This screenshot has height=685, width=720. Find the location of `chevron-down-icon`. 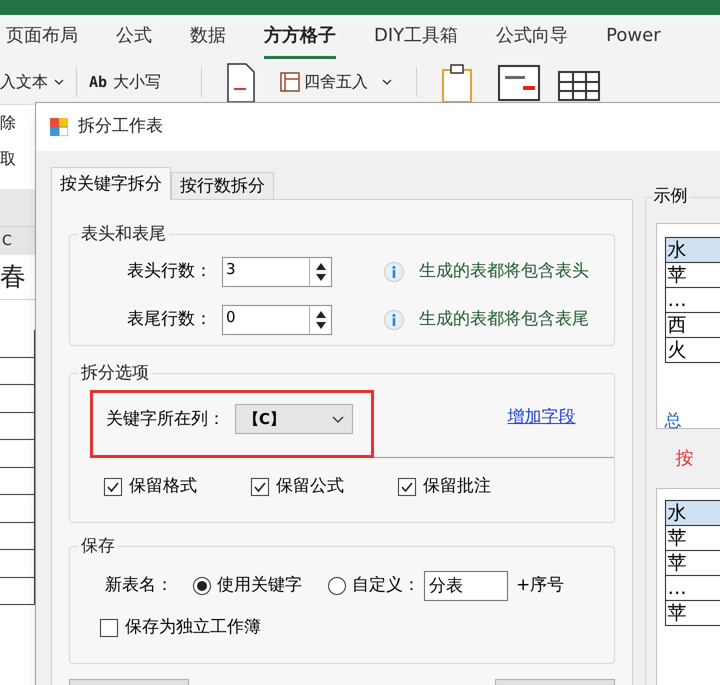

chevron-down-icon is located at coordinates (338, 419).